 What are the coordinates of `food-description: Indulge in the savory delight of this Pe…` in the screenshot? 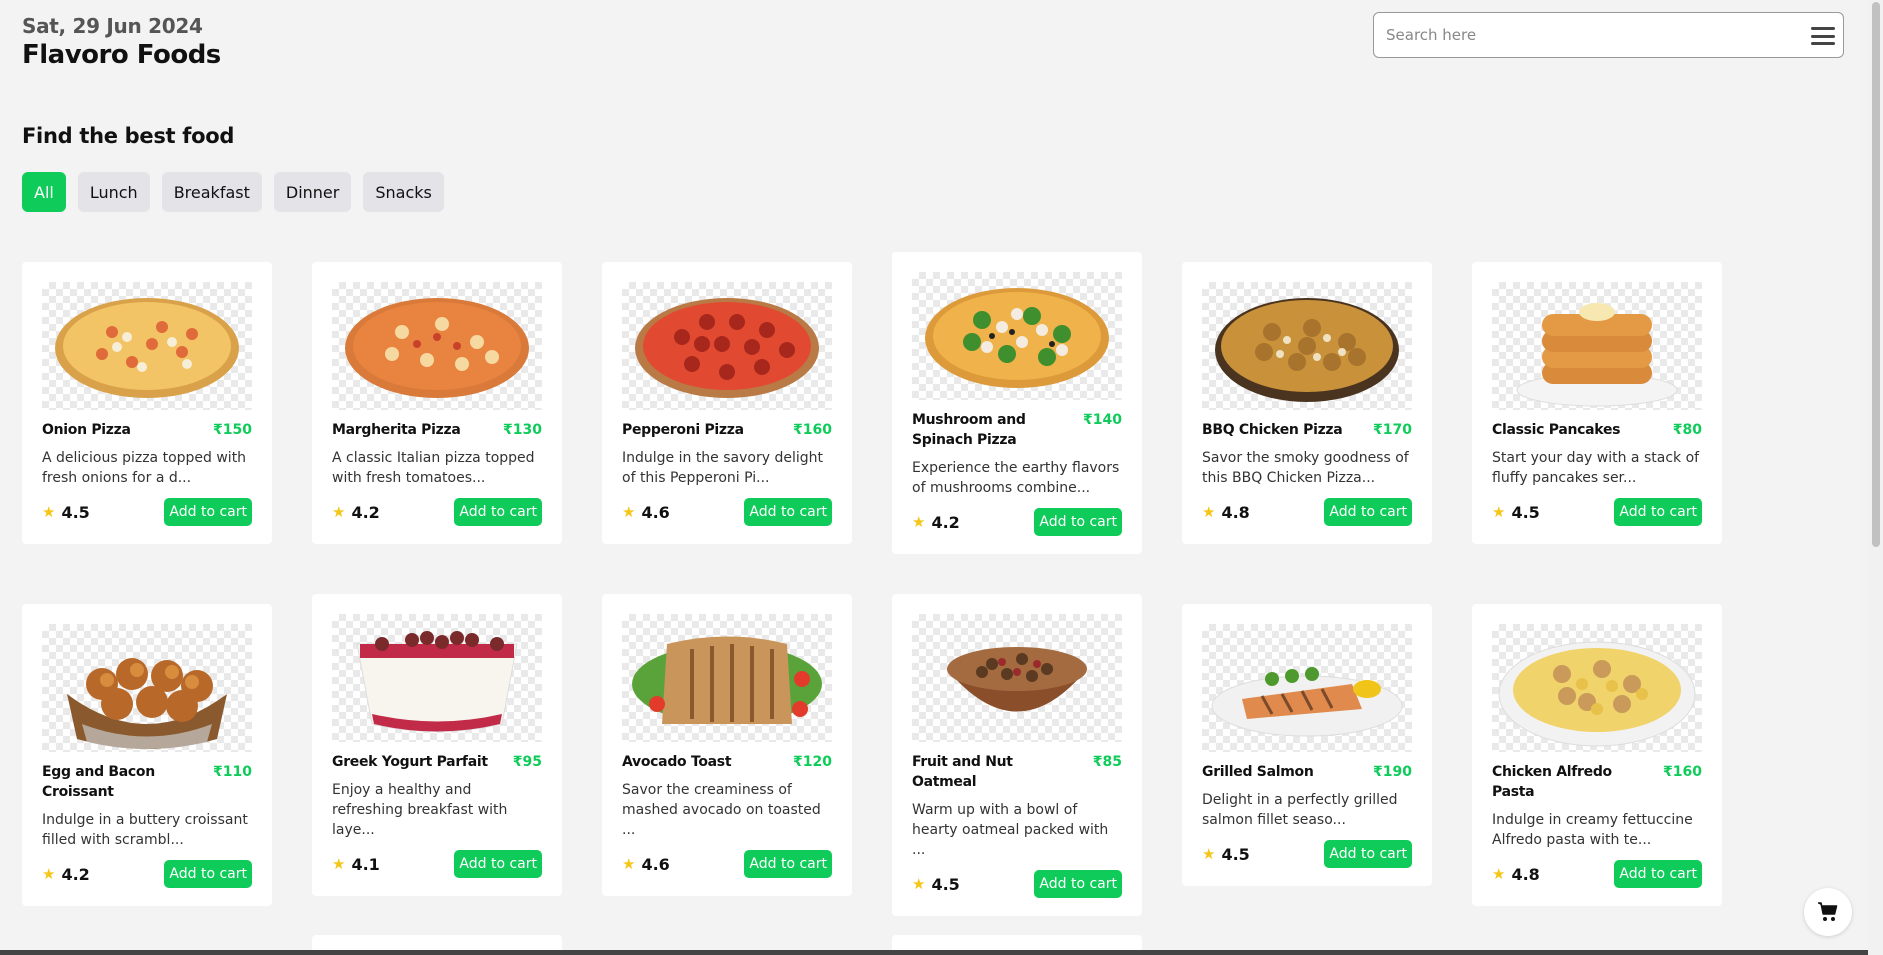 It's located at (722, 468).